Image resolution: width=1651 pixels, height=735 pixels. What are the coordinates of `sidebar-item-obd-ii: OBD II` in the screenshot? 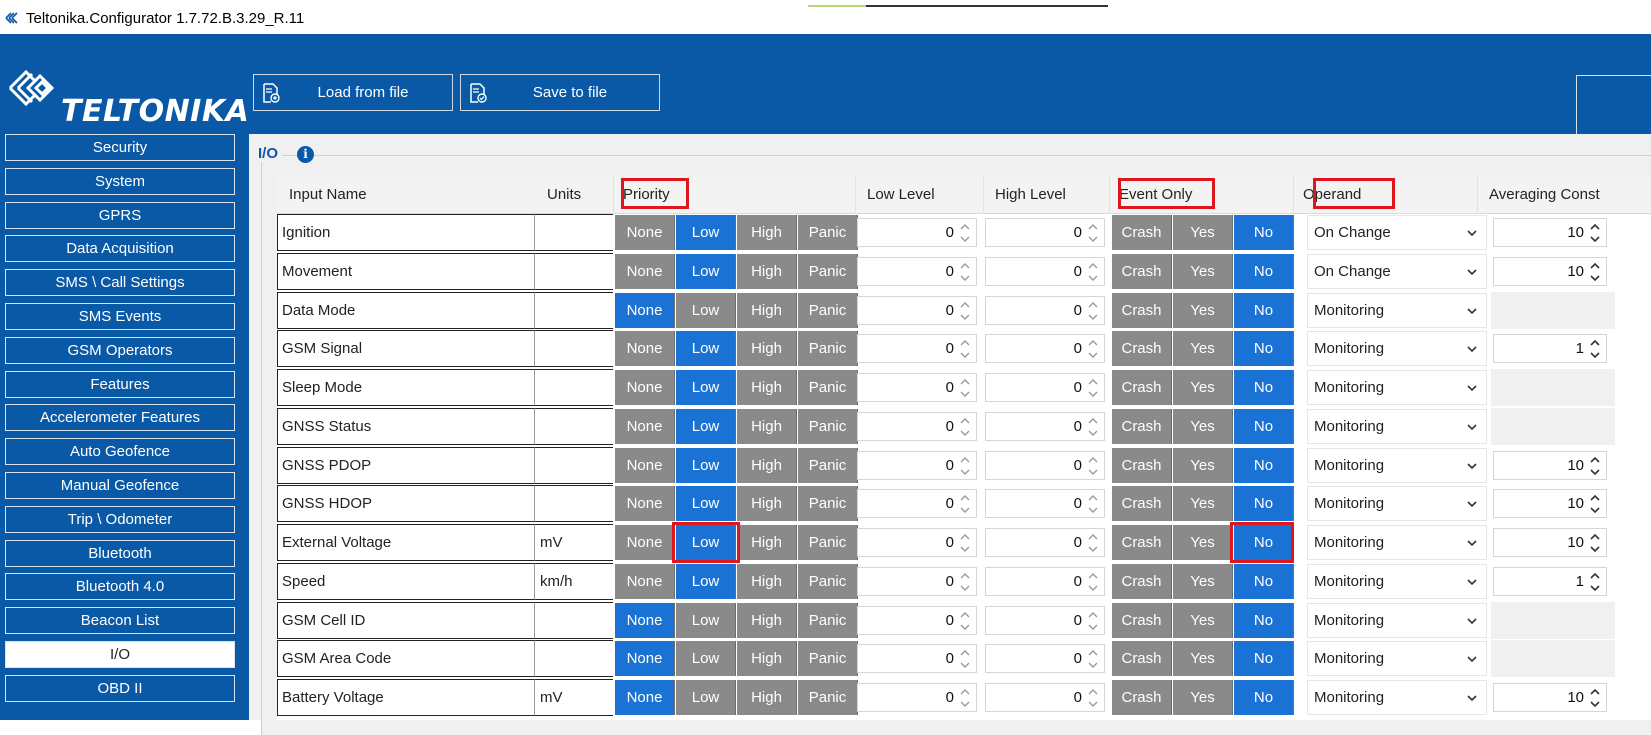 It's located at (120, 688).